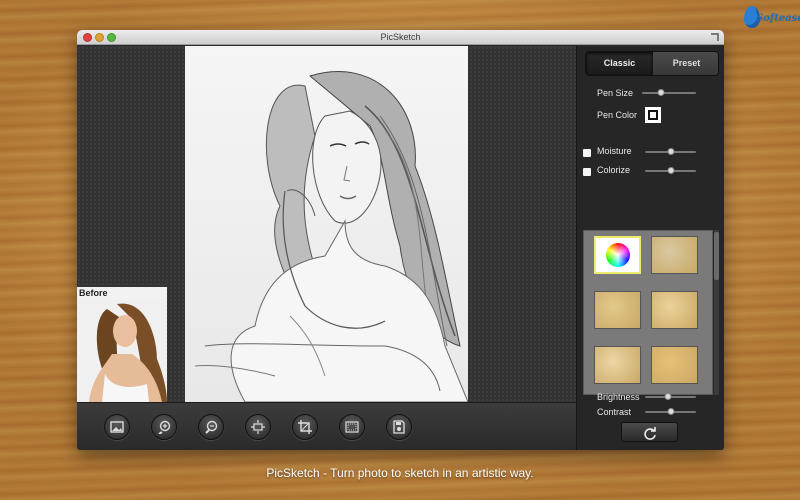 The height and width of the screenshot is (500, 800). I want to click on brightness-slider, so click(670, 397).